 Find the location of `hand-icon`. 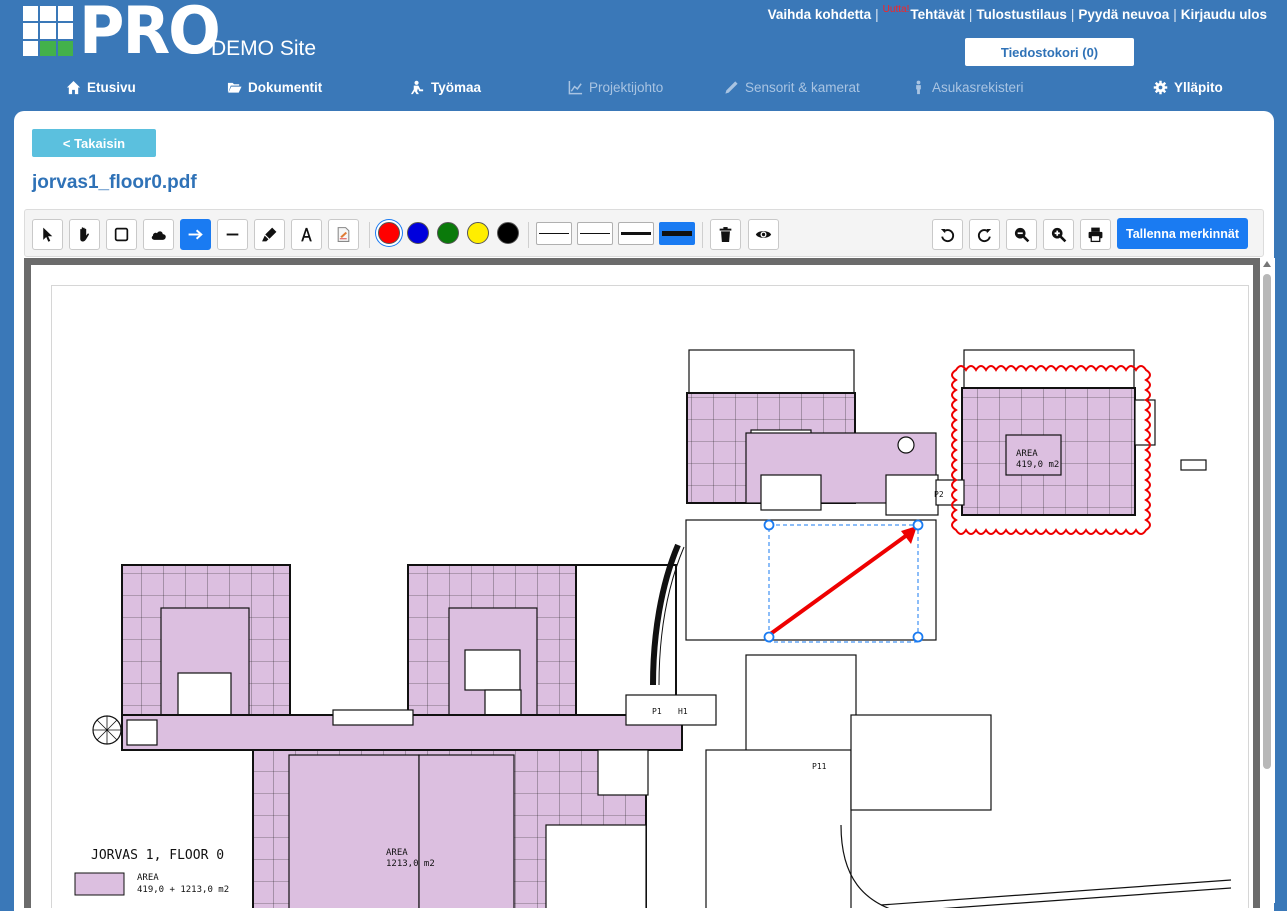

hand-icon is located at coordinates (84, 234).